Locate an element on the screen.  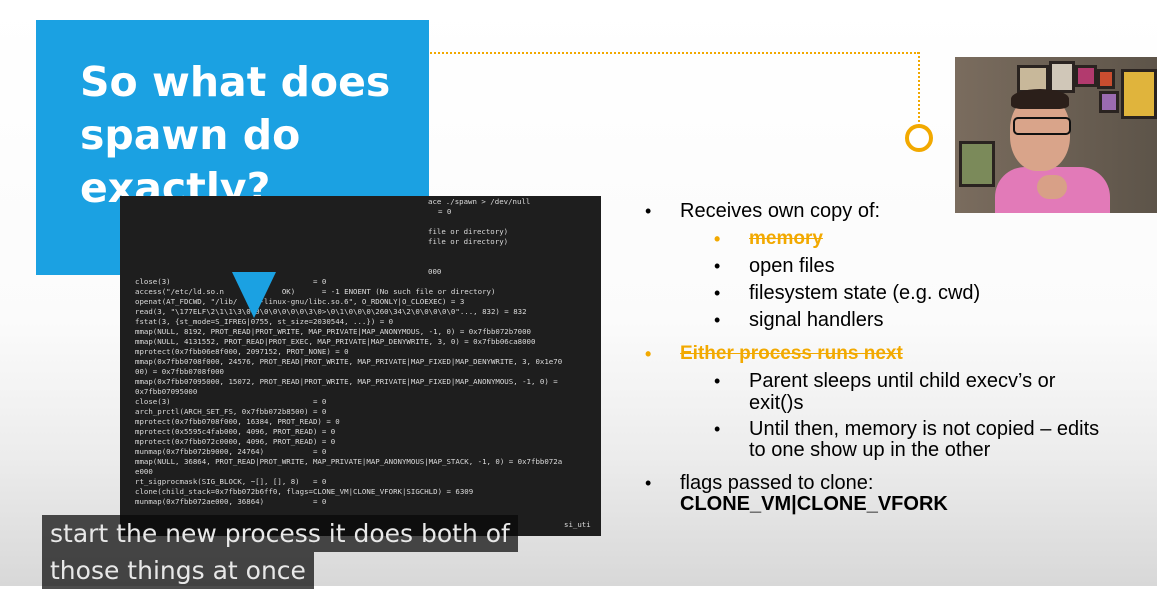
bullet-memory-not-copied-cont: to one show up in the other is located at coordinates (870, 450).